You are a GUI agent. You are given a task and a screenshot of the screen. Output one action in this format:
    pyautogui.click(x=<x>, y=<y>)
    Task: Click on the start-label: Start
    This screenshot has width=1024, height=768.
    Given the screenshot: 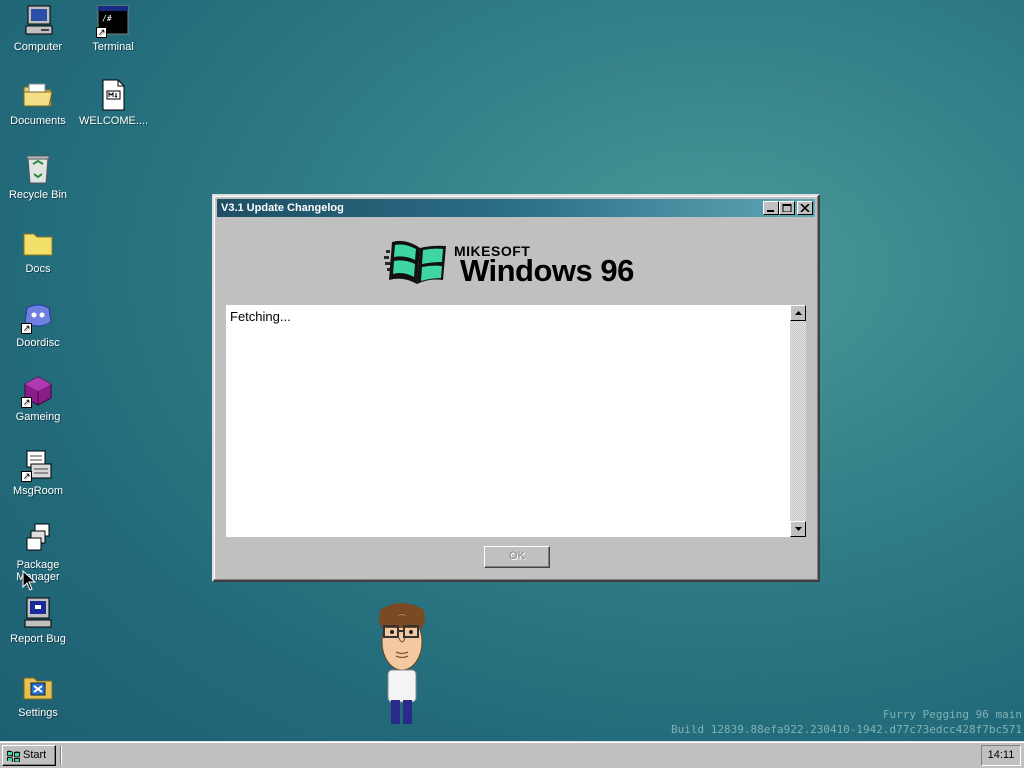 What is the action you would take?
    pyautogui.click(x=35, y=755)
    